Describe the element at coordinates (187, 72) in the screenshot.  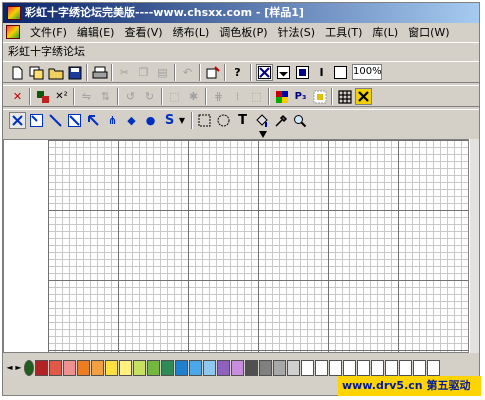
I see `undo-icon: ↶` at that location.